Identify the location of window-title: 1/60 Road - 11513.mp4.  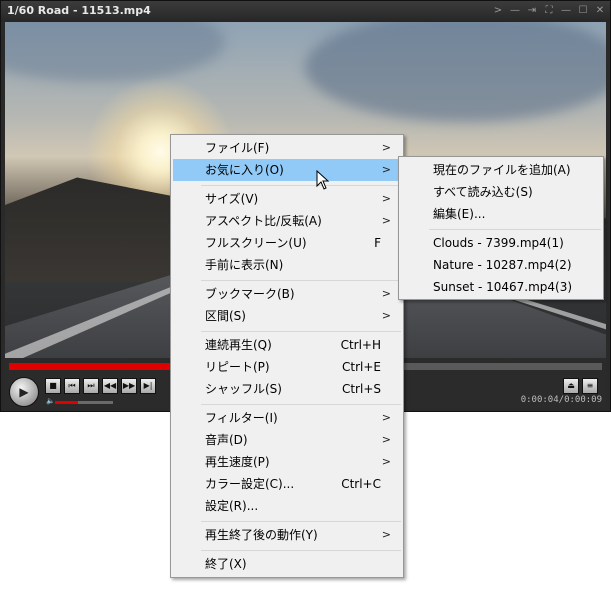
(79, 10).